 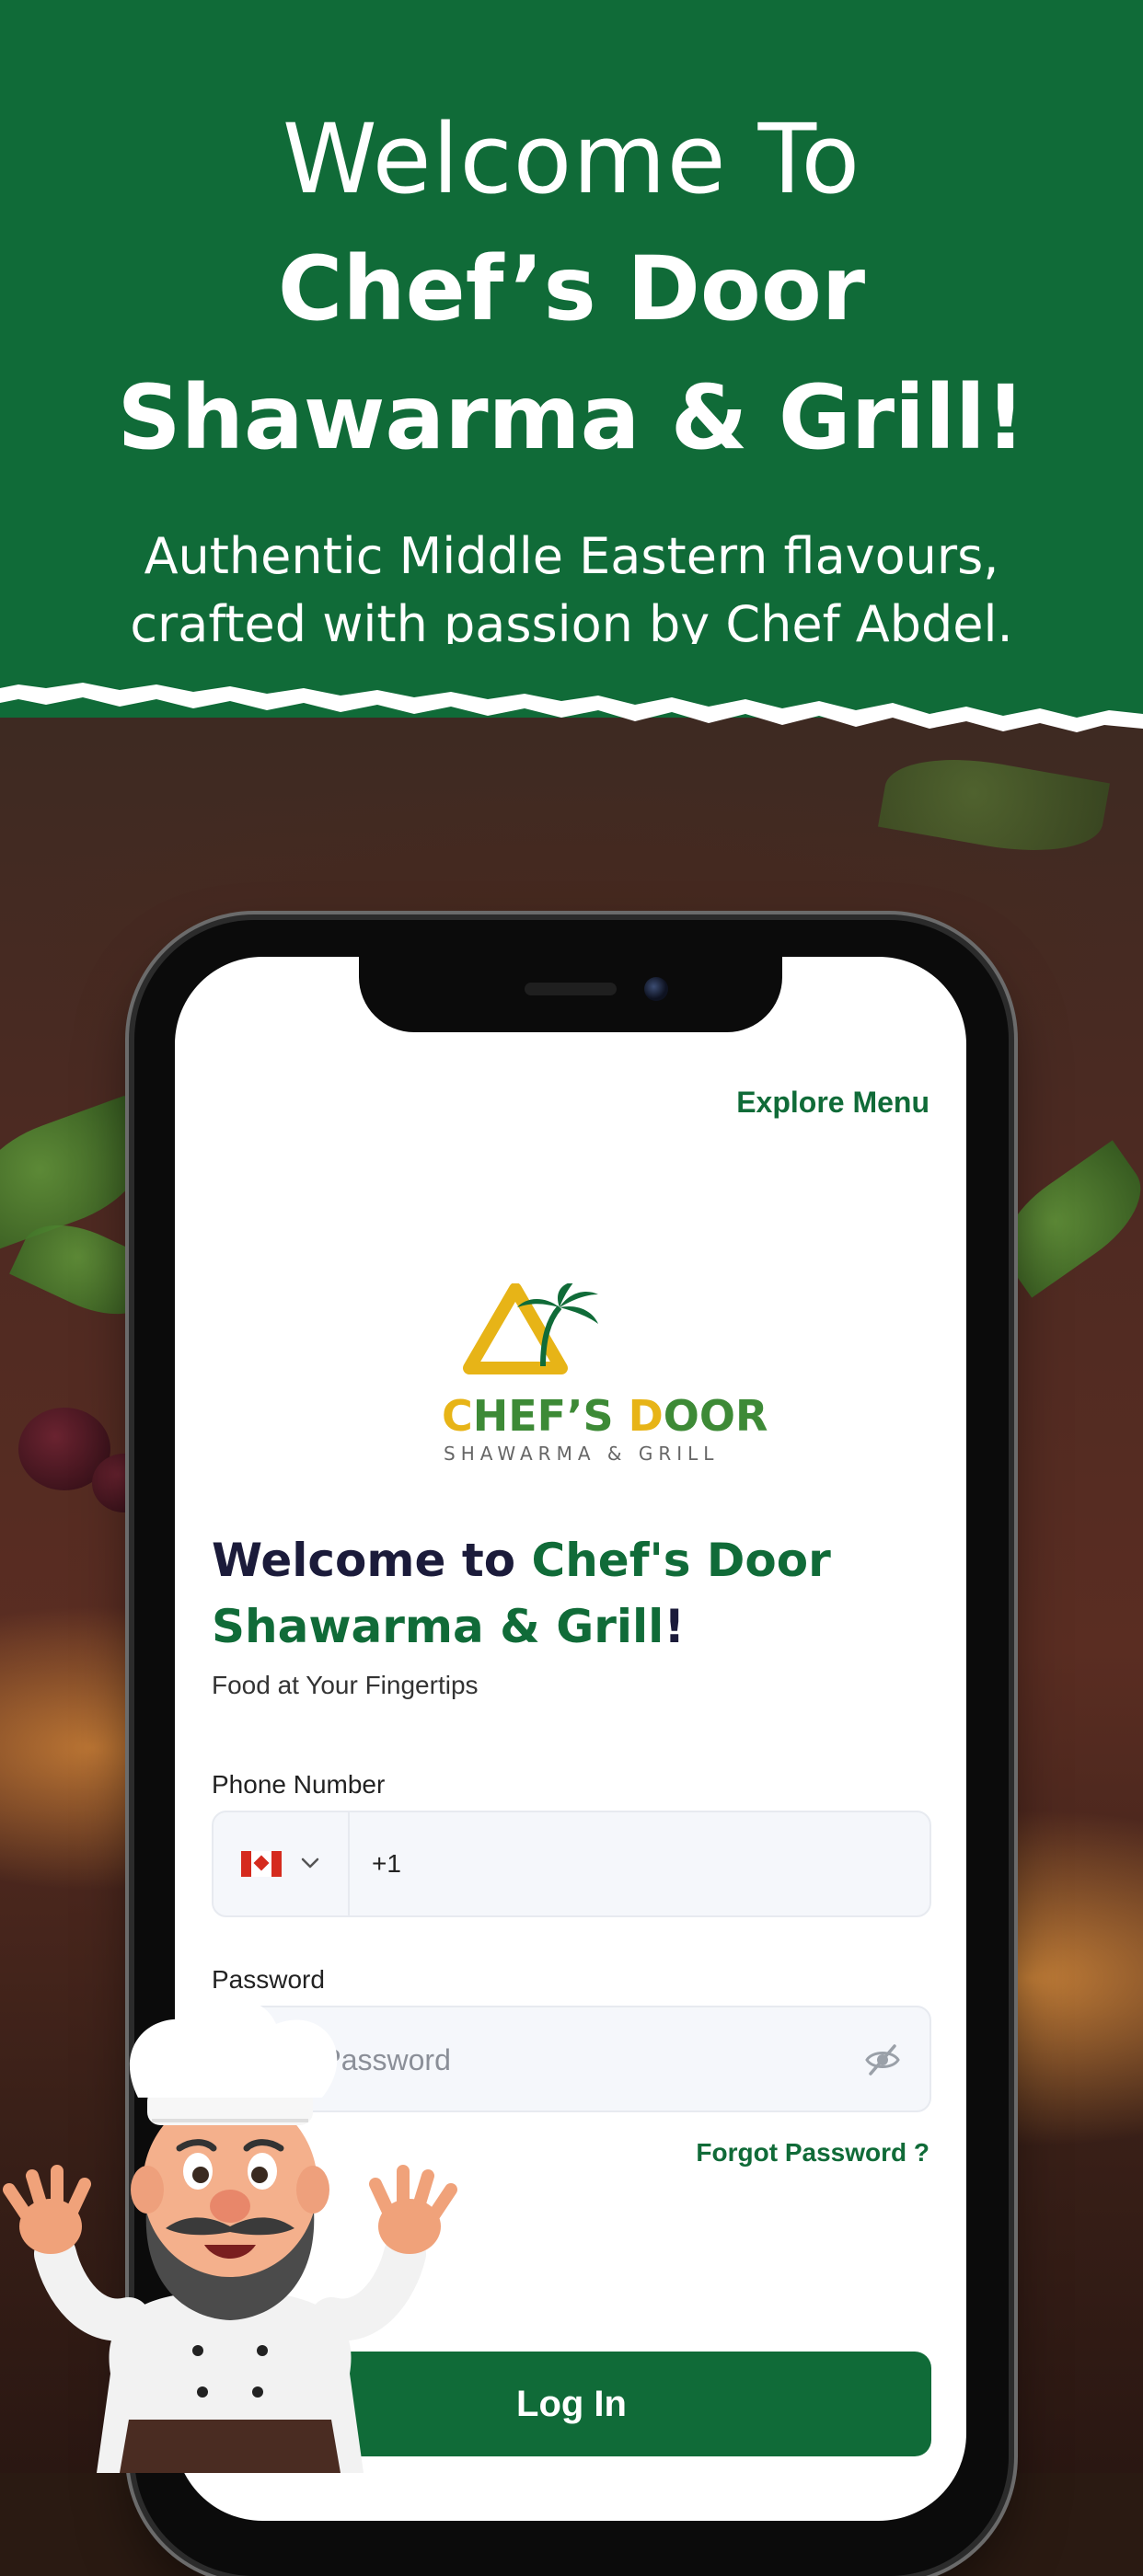 I want to click on logo-text: HEF’S, so click(x=550, y=1416).